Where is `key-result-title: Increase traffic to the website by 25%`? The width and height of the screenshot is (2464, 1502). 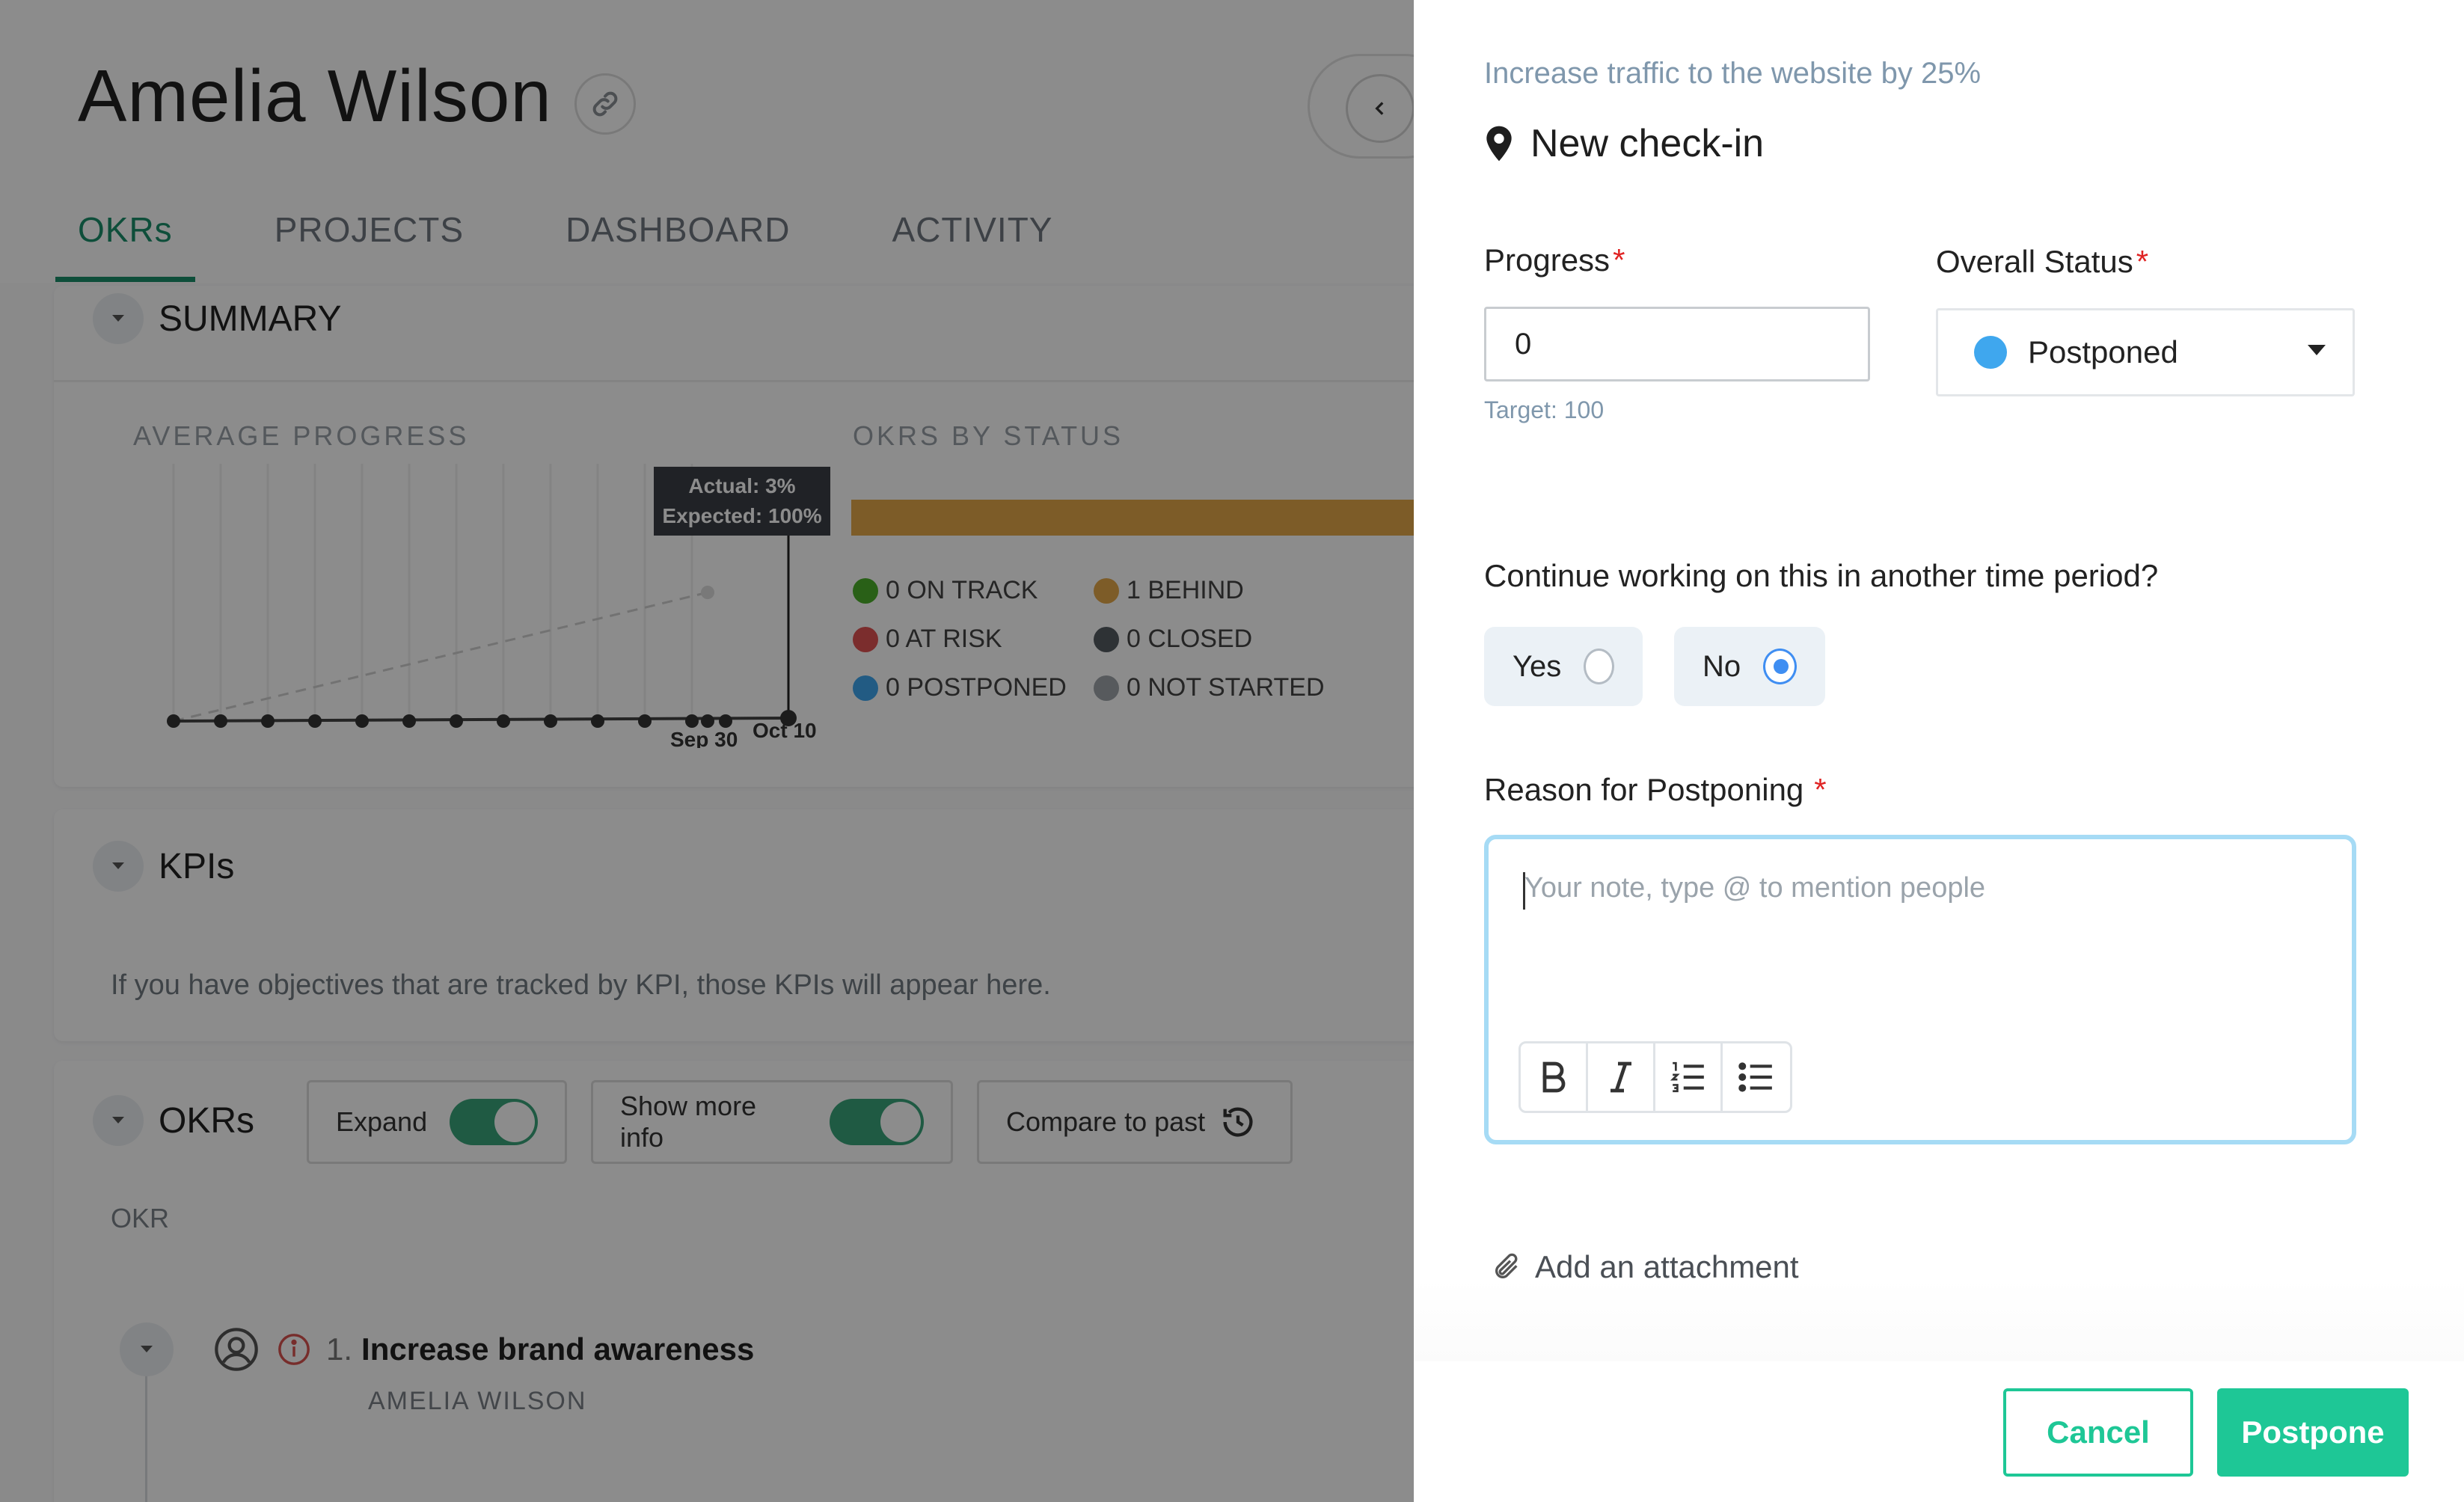 key-result-title: Increase traffic to the website by 25% is located at coordinates (1733, 73).